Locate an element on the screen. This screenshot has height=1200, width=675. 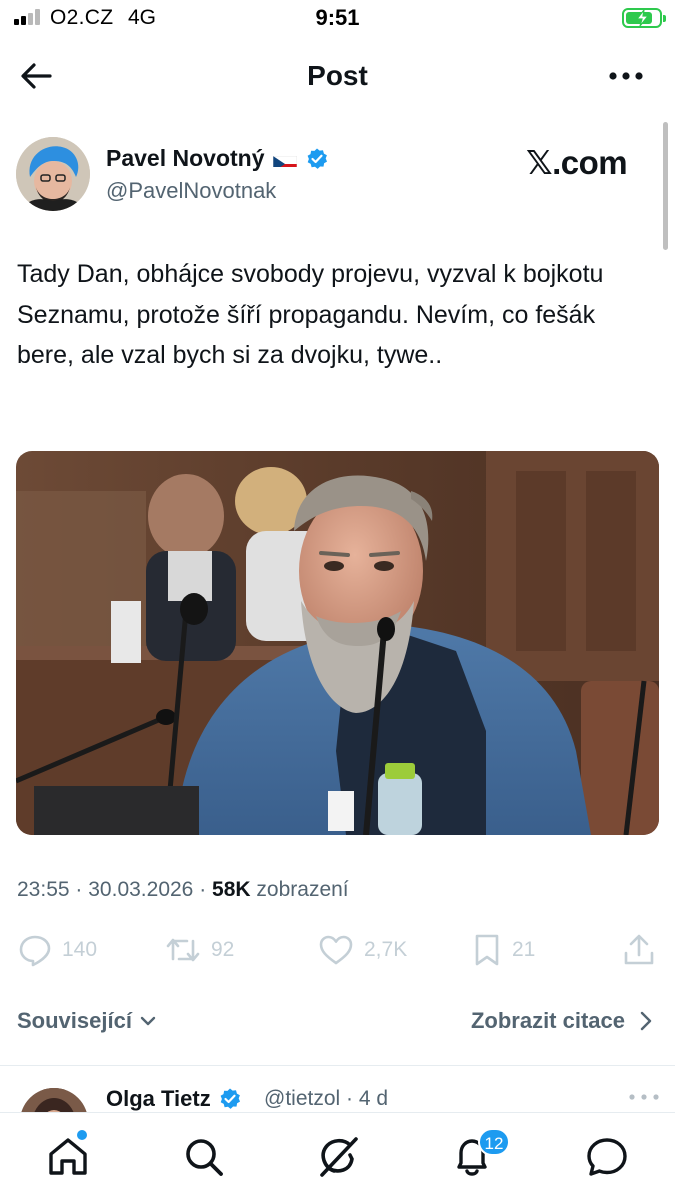
repost-button: 92 is located at coordinates (199, 950).